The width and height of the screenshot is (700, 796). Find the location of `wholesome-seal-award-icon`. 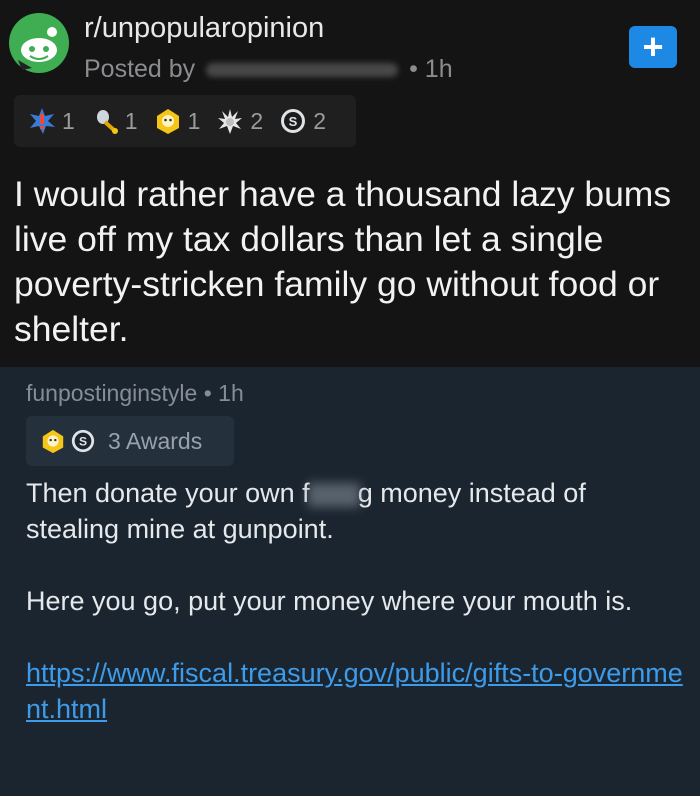

wholesome-seal-award-icon is located at coordinates (107, 122).